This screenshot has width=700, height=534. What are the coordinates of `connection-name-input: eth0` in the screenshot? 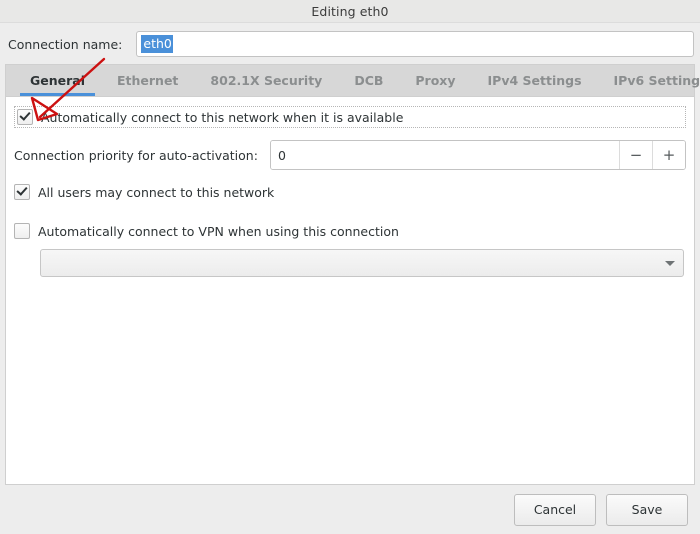 It's located at (415, 44).